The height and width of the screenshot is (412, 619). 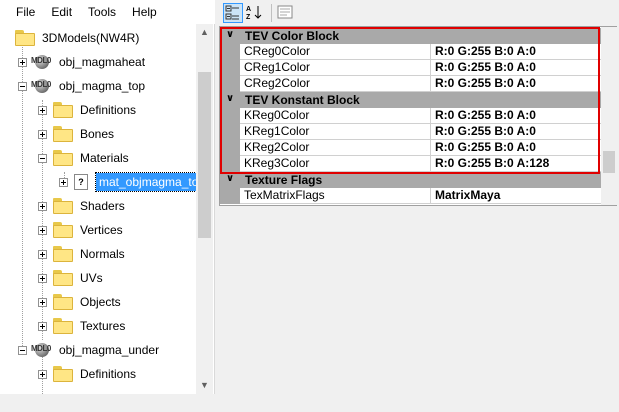 What do you see at coordinates (410, 36) in the screenshot?
I see `category-row: ∨ TEV Color Block` at bounding box center [410, 36].